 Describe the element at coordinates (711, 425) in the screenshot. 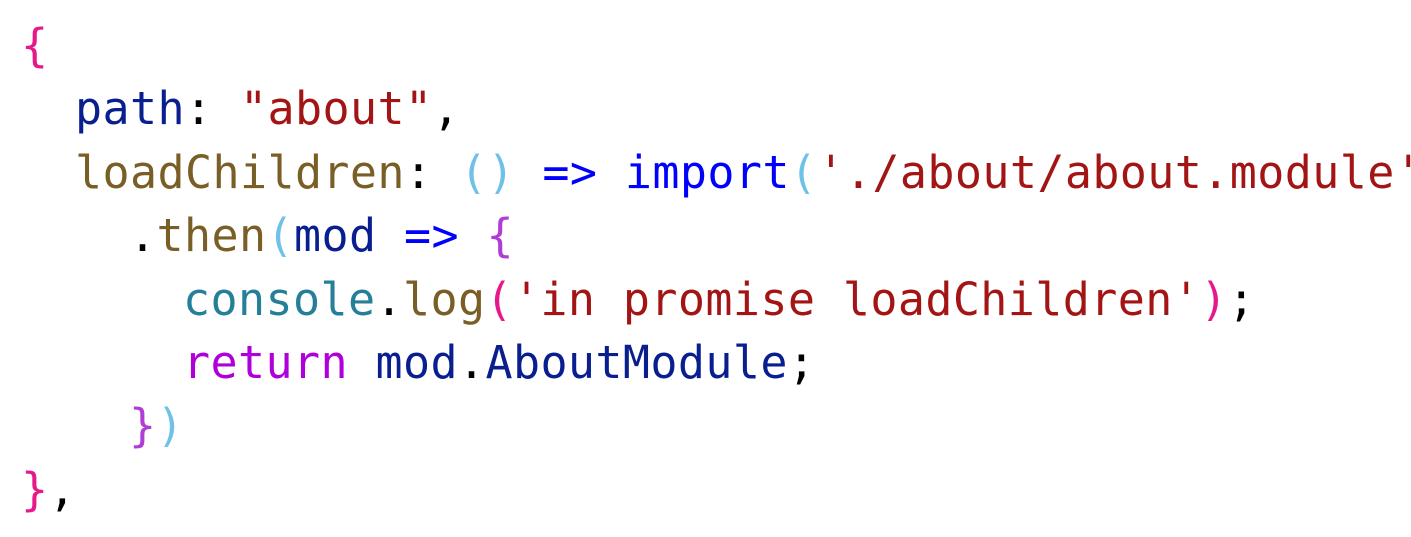

I see `code-line: })` at that location.